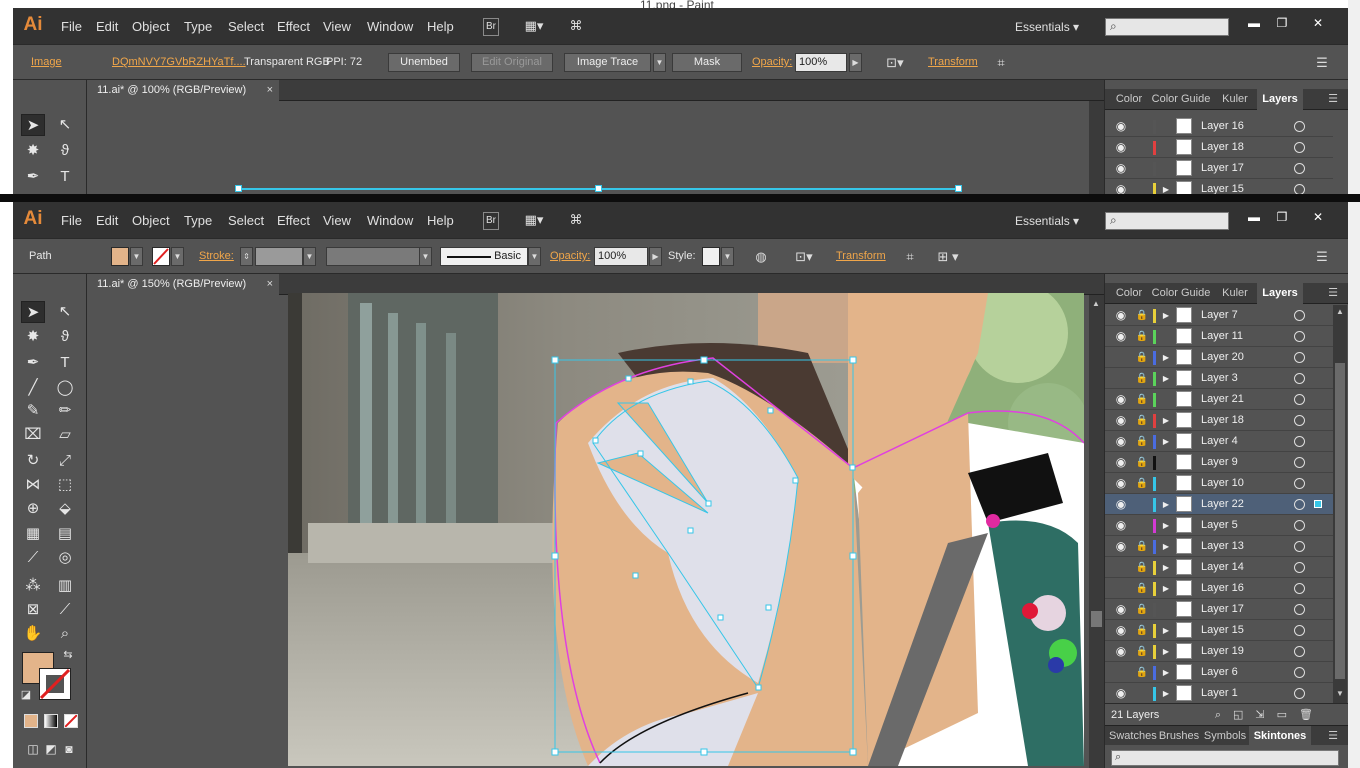  What do you see at coordinates (51, 721) in the screenshot?
I see `gradient-mode-icon` at bounding box center [51, 721].